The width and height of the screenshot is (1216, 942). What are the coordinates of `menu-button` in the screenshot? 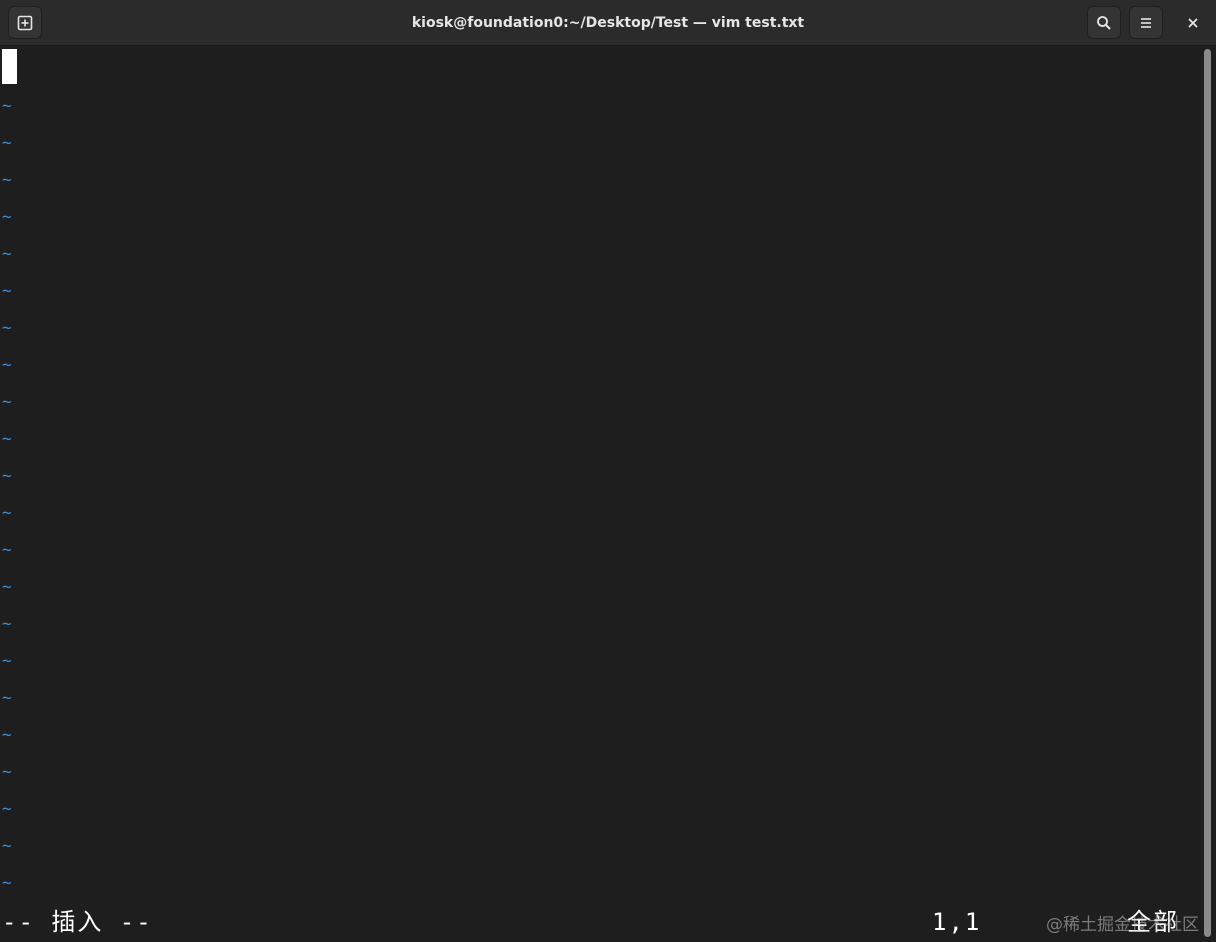 It's located at (1146, 22).